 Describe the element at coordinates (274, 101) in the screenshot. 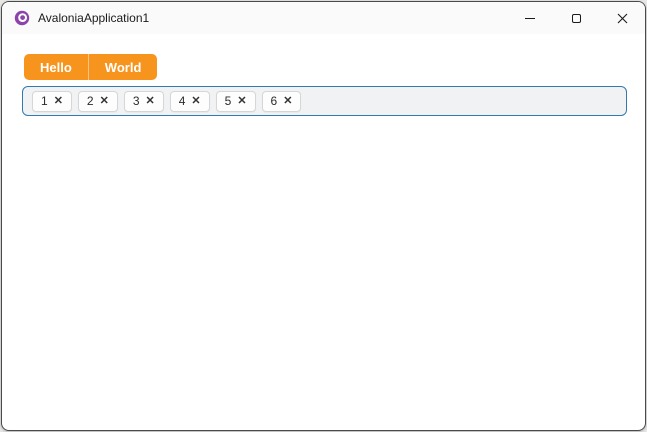

I see `chip-label: 6` at that location.